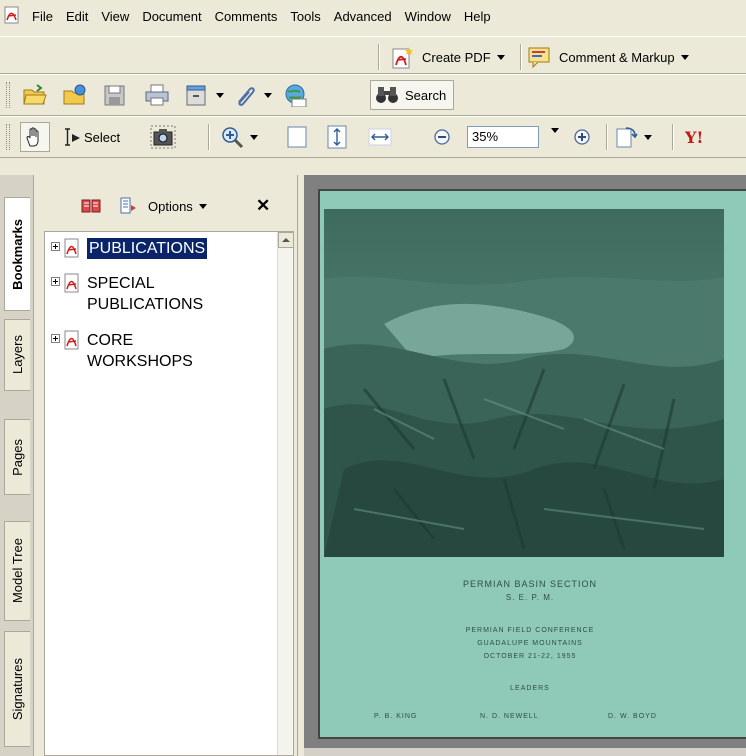 This screenshot has height=756, width=746. I want to click on select-label: Select, so click(102, 137).